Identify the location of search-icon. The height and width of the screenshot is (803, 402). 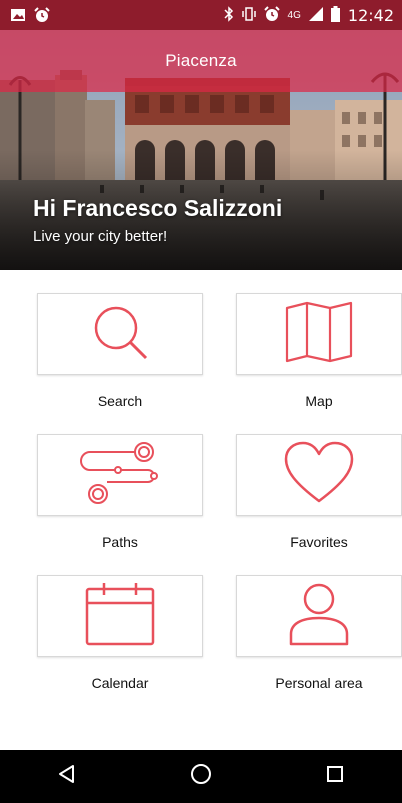
(120, 334).